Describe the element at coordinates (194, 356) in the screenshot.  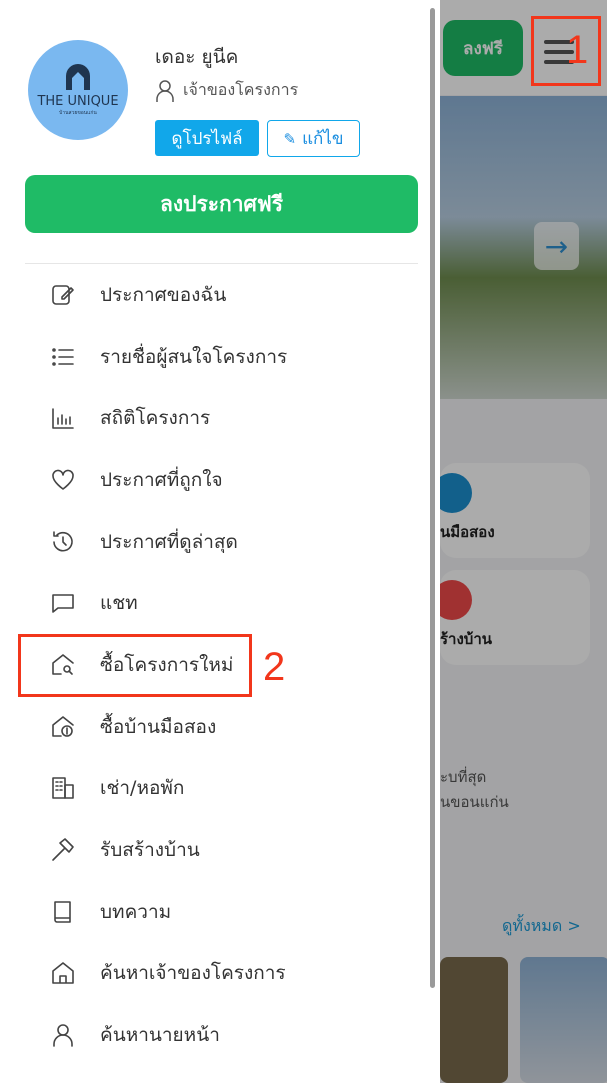
I see `menu-item-label: รายชื่อผู้สนใจโครงการ` at that location.